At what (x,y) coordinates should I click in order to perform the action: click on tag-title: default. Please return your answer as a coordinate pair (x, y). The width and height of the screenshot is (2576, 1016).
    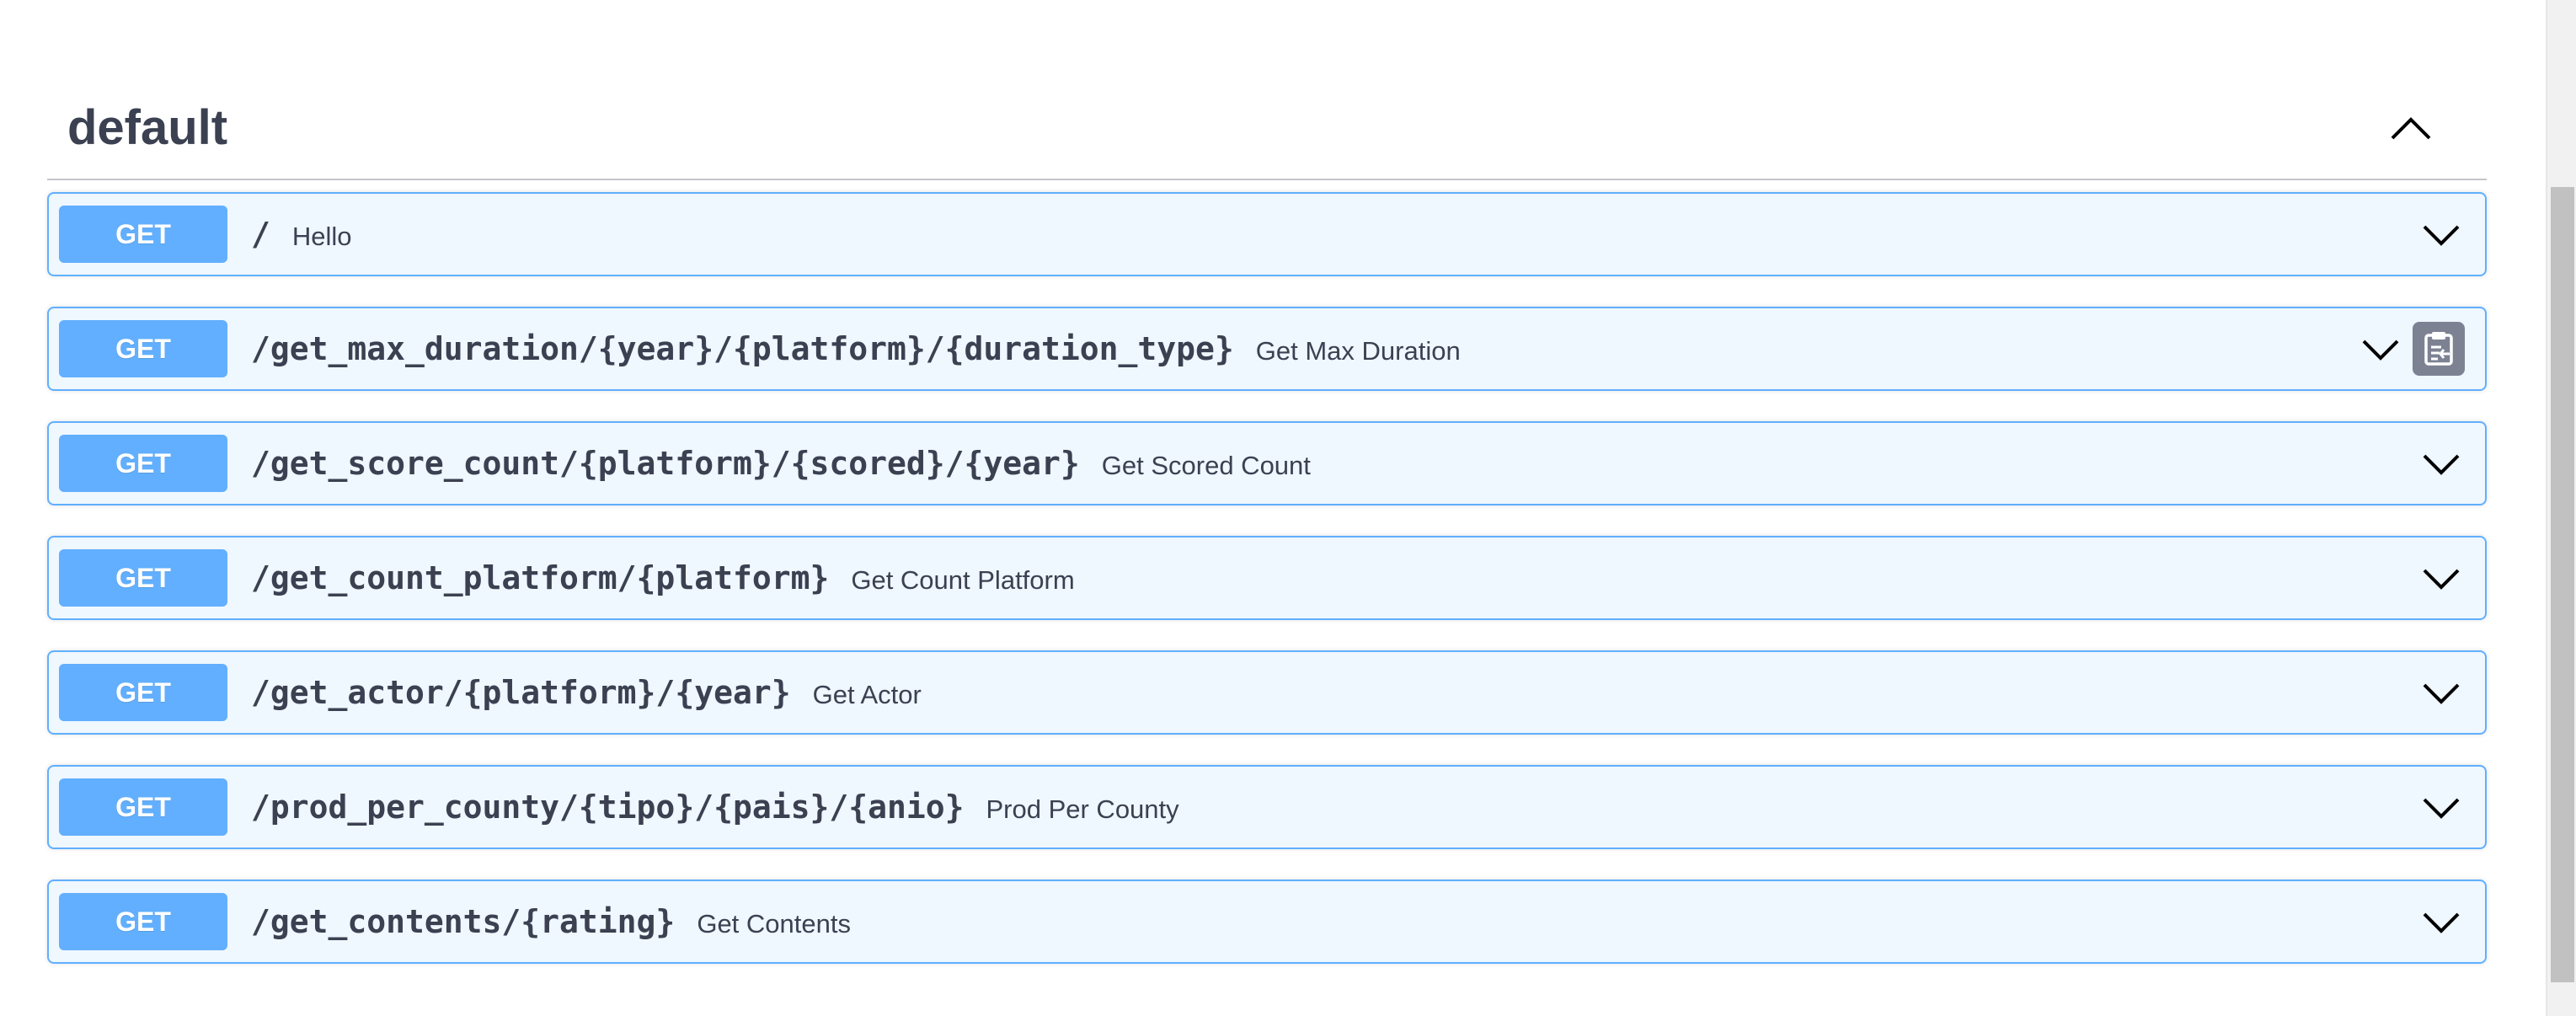
    Looking at the image, I should click on (147, 127).